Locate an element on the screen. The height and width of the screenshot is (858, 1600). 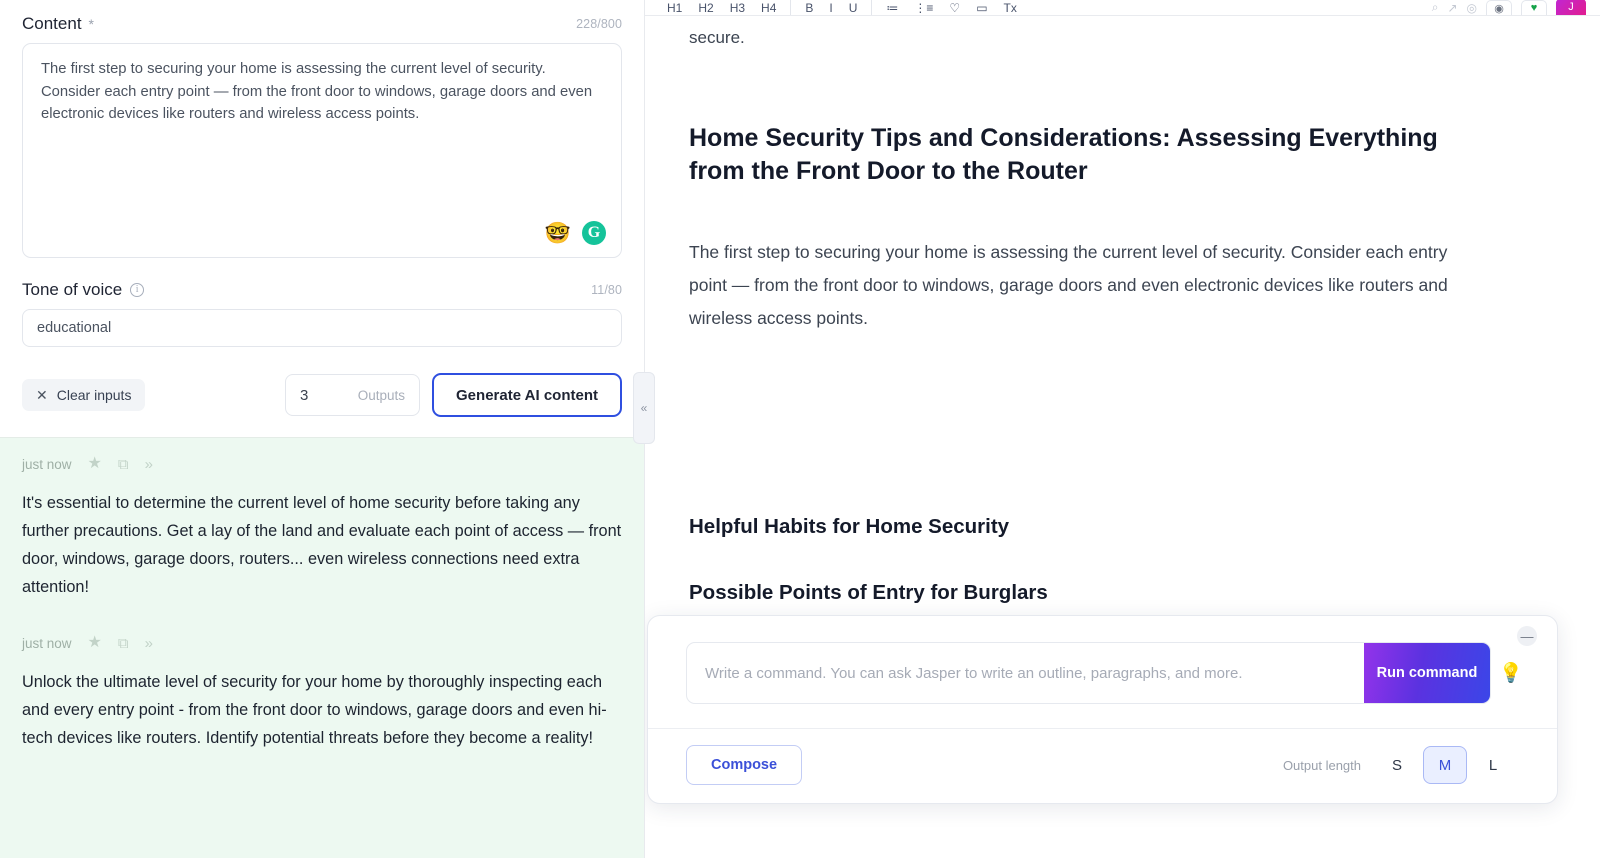
output-length-s: S is located at coordinates (1397, 765).